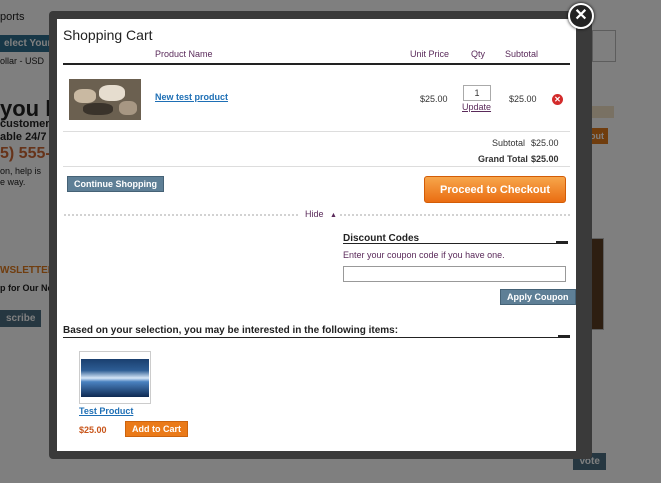 The width and height of the screenshot is (661, 483). Describe the element at coordinates (522, 54) in the screenshot. I see `col-subtotal: Subtotal` at that location.